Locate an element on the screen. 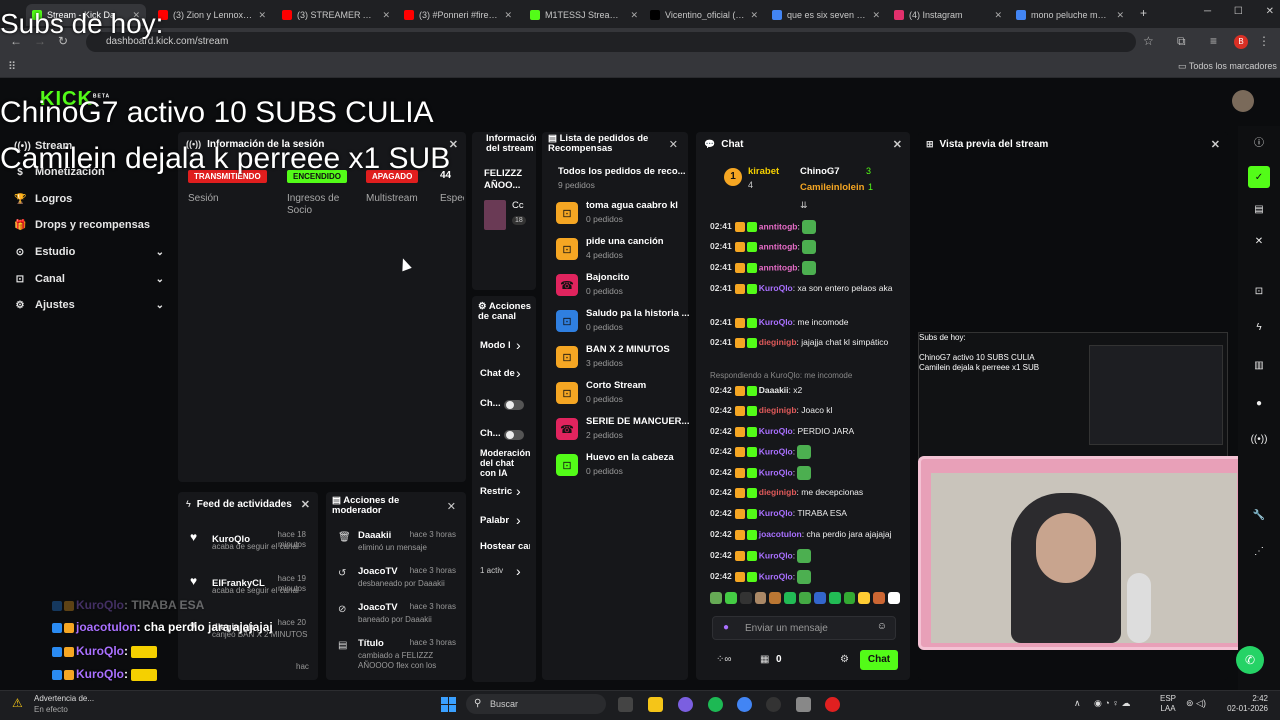 The image size is (1280, 720). info-icon: ⓘ is located at coordinates (1259, 141).